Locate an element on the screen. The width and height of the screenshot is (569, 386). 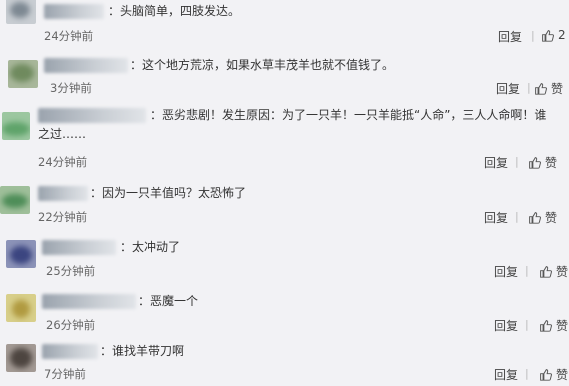
like-button: 2 is located at coordinates (553, 35).